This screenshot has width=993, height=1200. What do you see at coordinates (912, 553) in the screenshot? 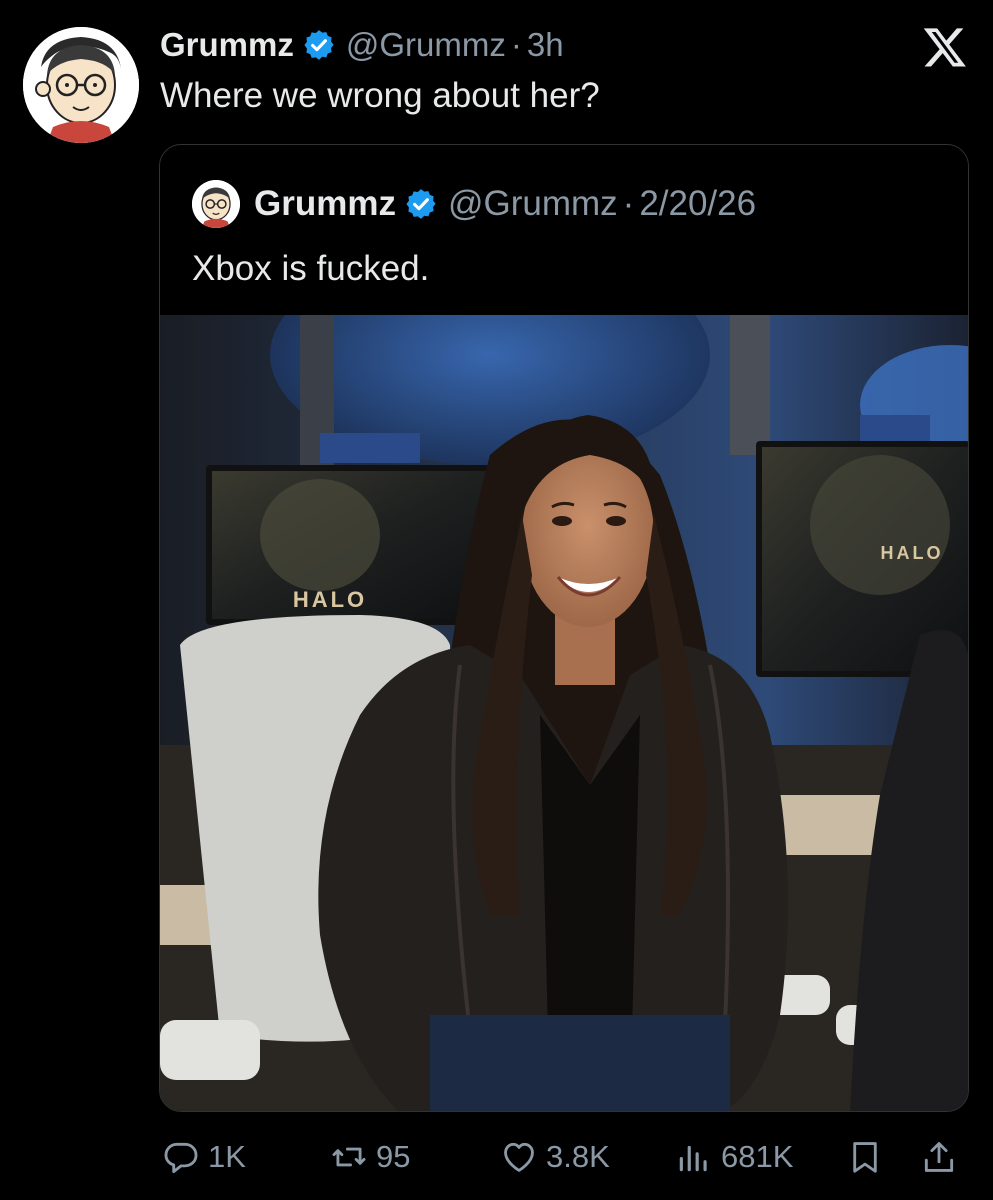
I see `monitor-logo-right: HALO` at bounding box center [912, 553].